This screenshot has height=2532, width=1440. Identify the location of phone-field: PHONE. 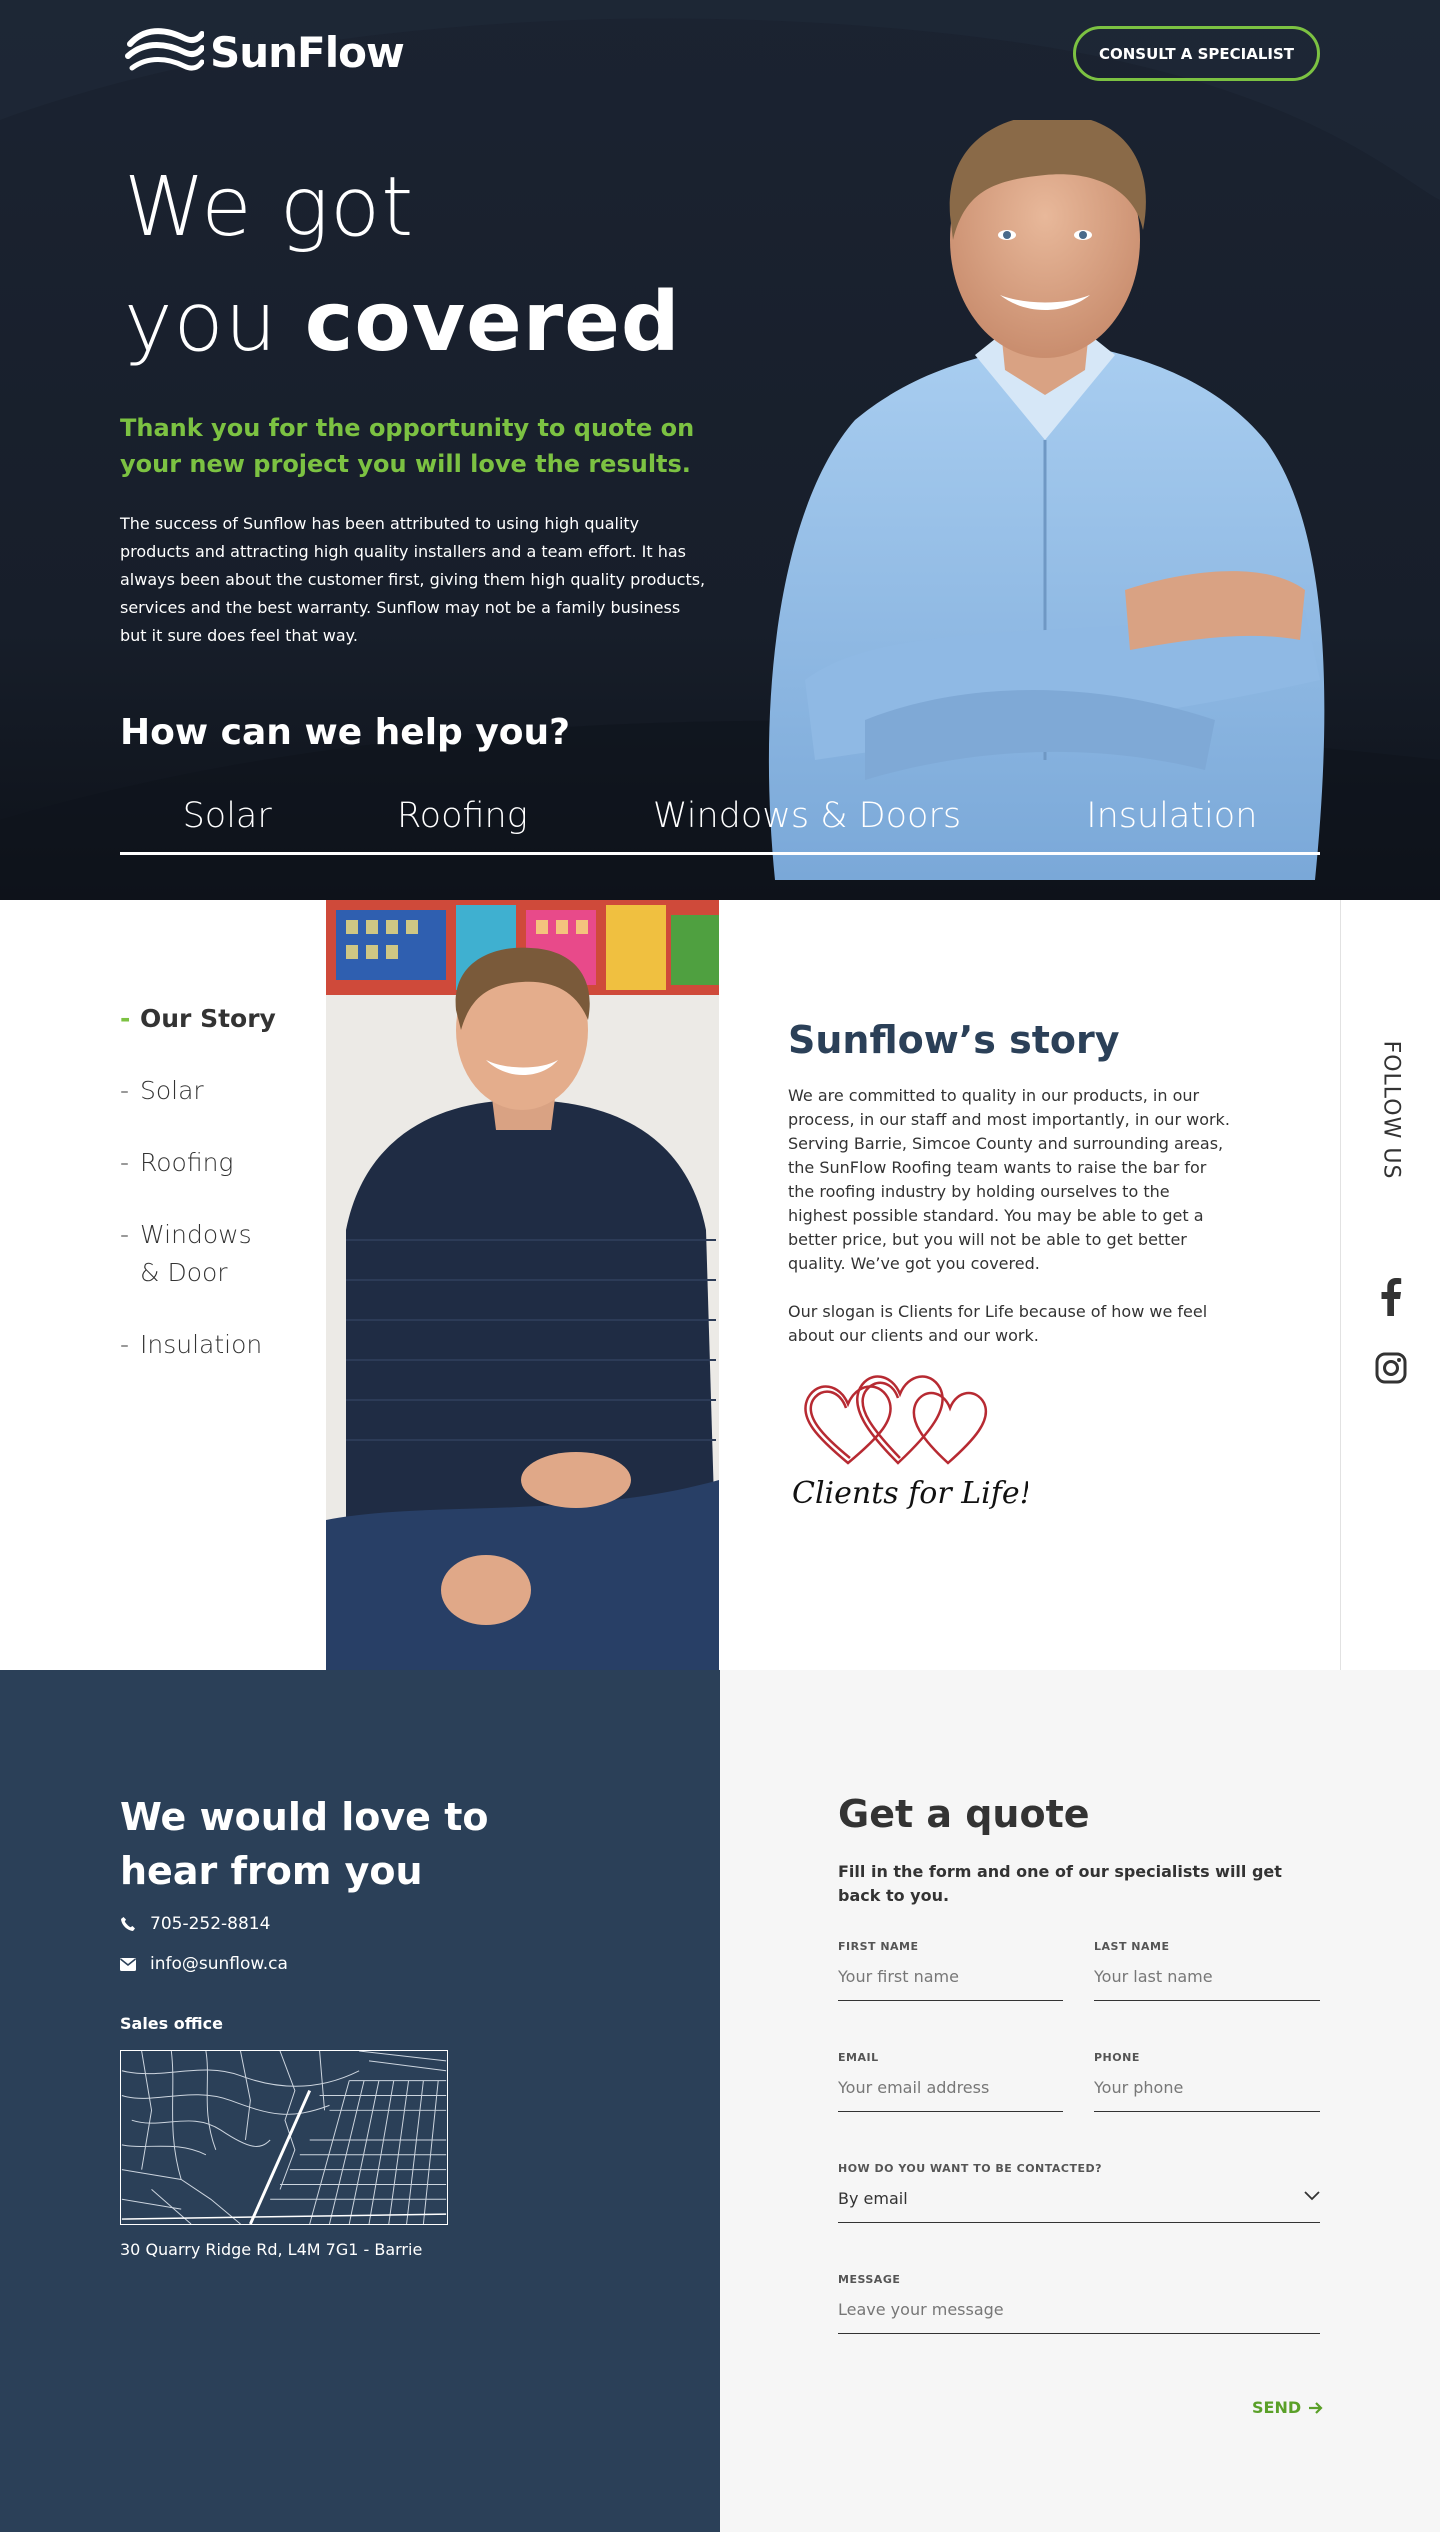
(1207, 2081).